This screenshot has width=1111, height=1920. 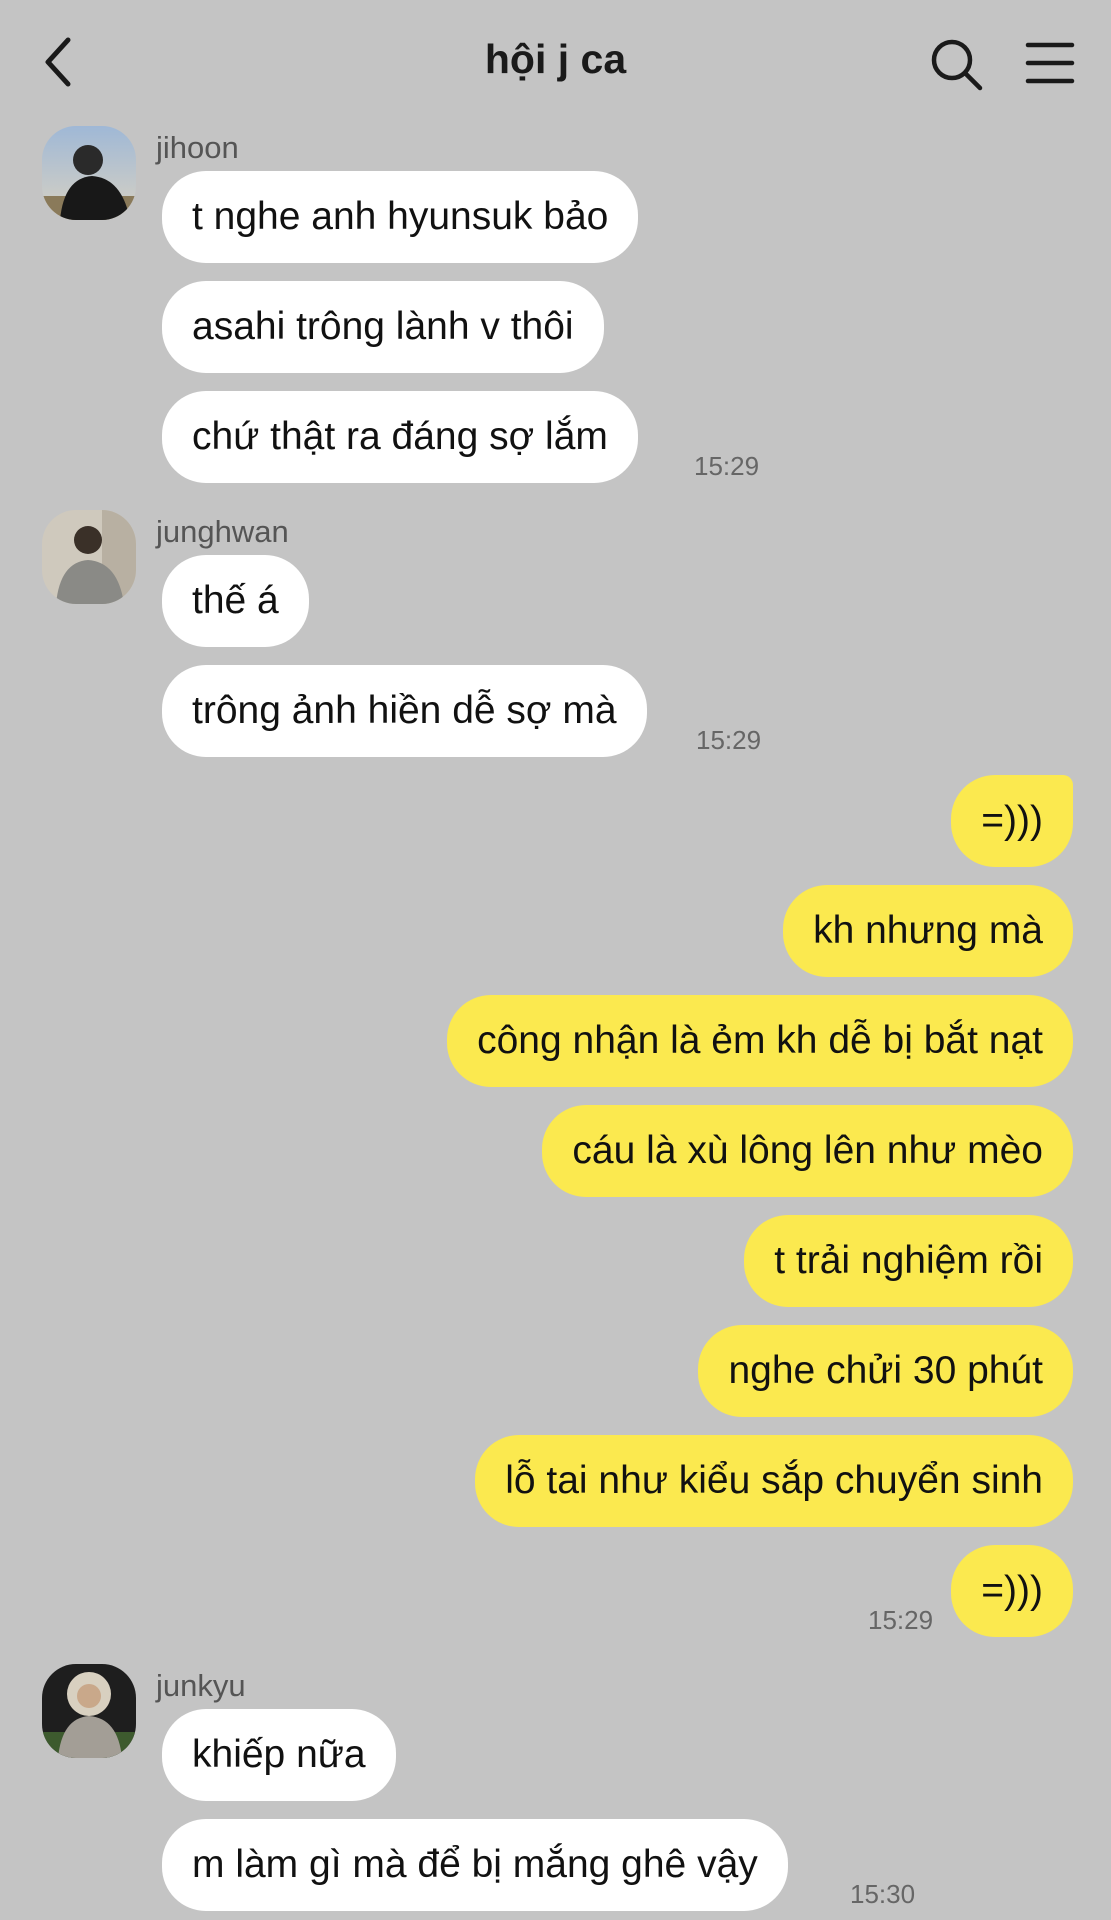 What do you see at coordinates (404, 711) in the screenshot?
I see `message-bubble: trông ảnh hiền dễ sợ mà` at bounding box center [404, 711].